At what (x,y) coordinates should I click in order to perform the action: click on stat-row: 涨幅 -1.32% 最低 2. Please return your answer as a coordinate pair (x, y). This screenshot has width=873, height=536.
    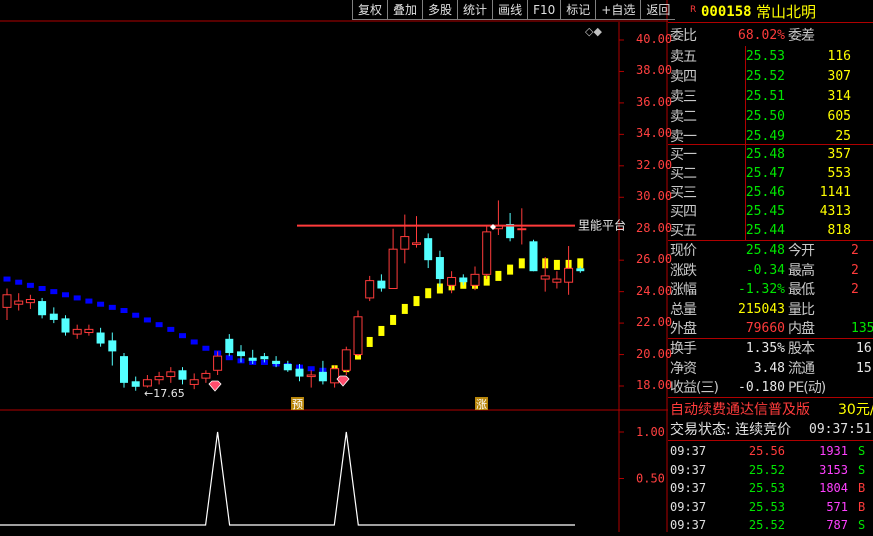
    Looking at the image, I should click on (770, 290).